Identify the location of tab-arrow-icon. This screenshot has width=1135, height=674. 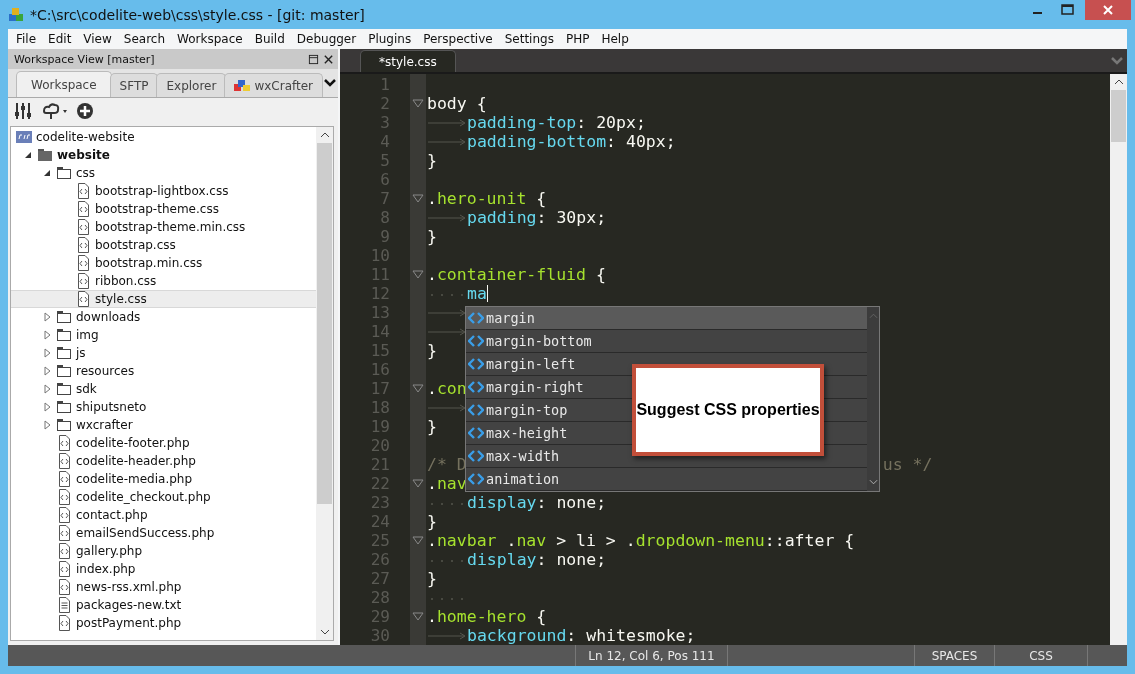
(447, 635).